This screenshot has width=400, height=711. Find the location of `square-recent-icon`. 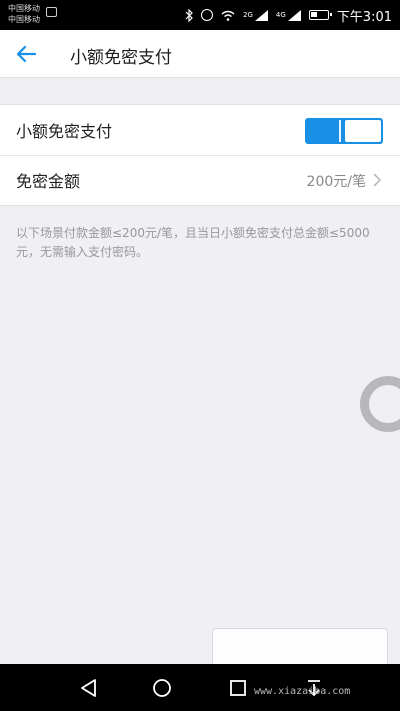

square-recent-icon is located at coordinates (238, 688).